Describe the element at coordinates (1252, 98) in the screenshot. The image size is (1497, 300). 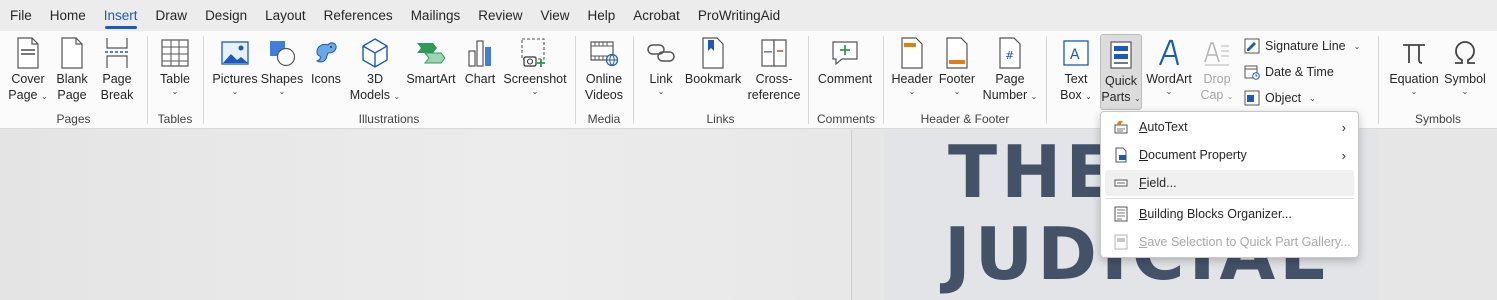
I see `object-icon` at that location.